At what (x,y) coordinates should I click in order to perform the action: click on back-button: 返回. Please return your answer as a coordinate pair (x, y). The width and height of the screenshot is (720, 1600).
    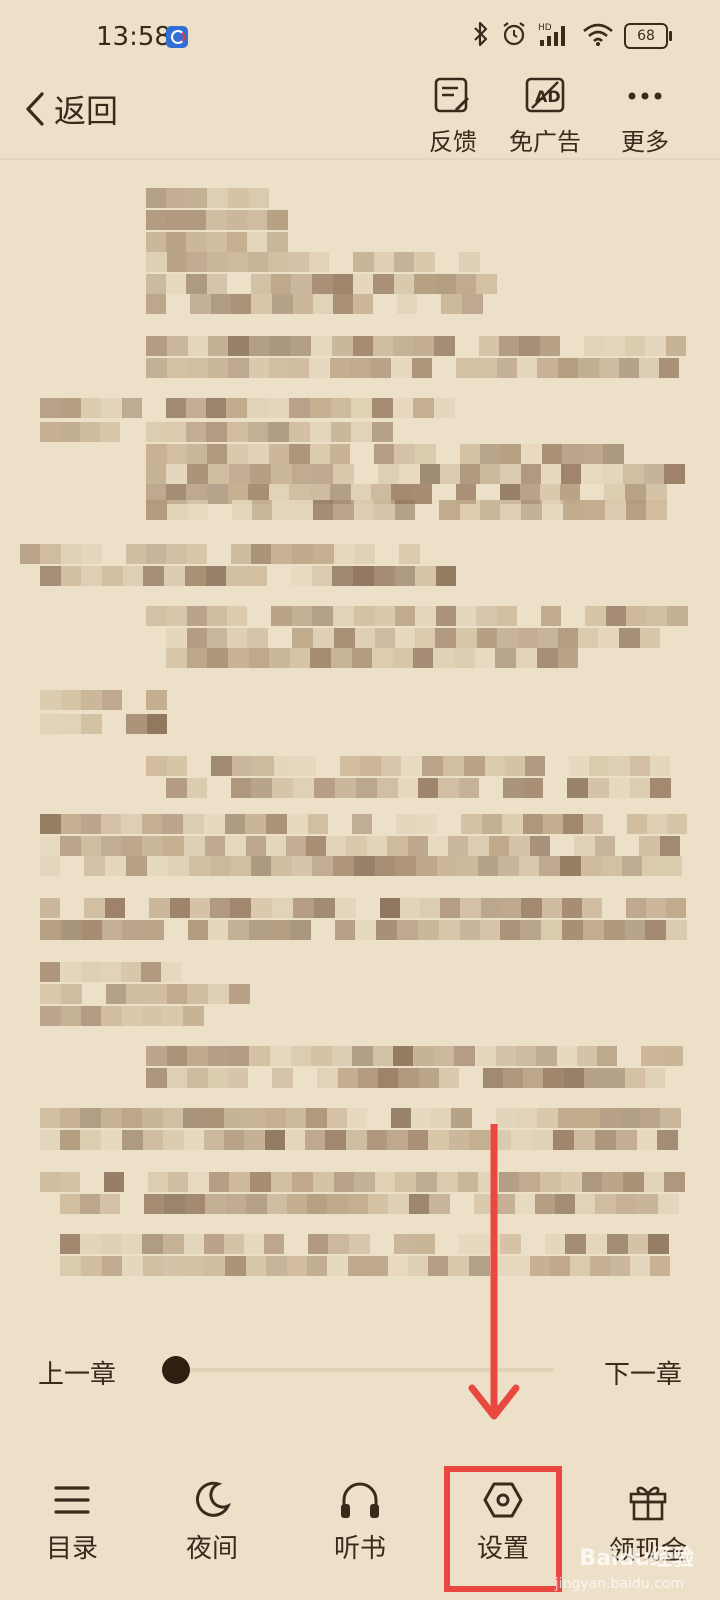
    Looking at the image, I should click on (71, 109).